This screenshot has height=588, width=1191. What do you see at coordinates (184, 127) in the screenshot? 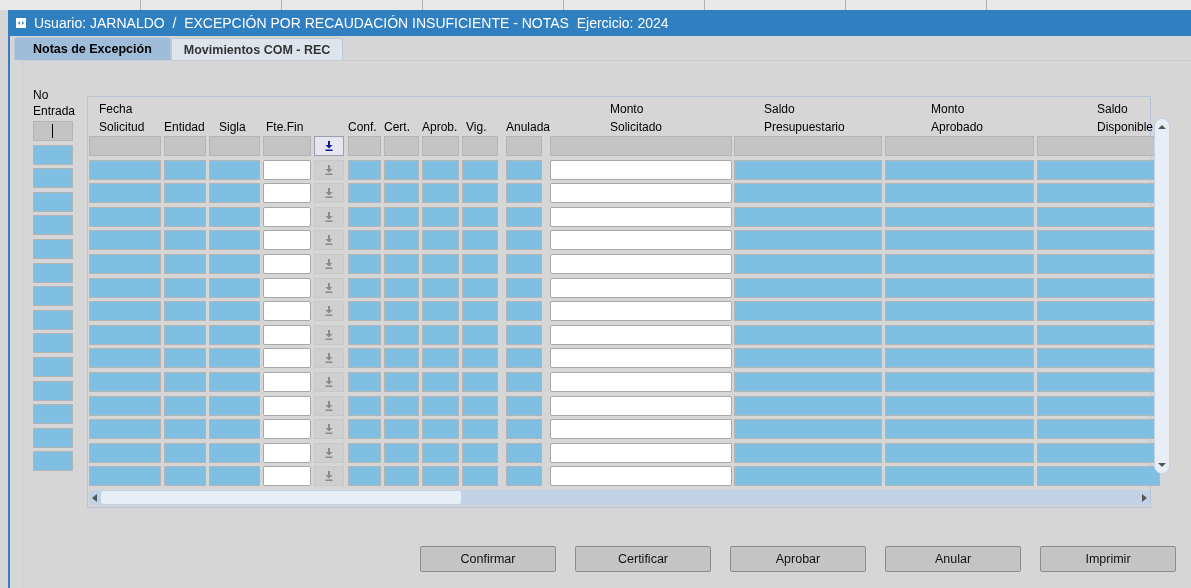
I see `column-header: Entidad` at bounding box center [184, 127].